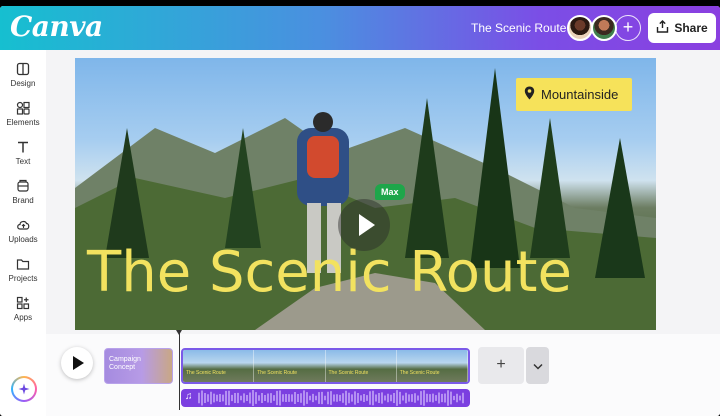 This screenshot has height=416, width=720. What do you see at coordinates (23, 186) in the screenshot?
I see `brand-icon` at bounding box center [23, 186].